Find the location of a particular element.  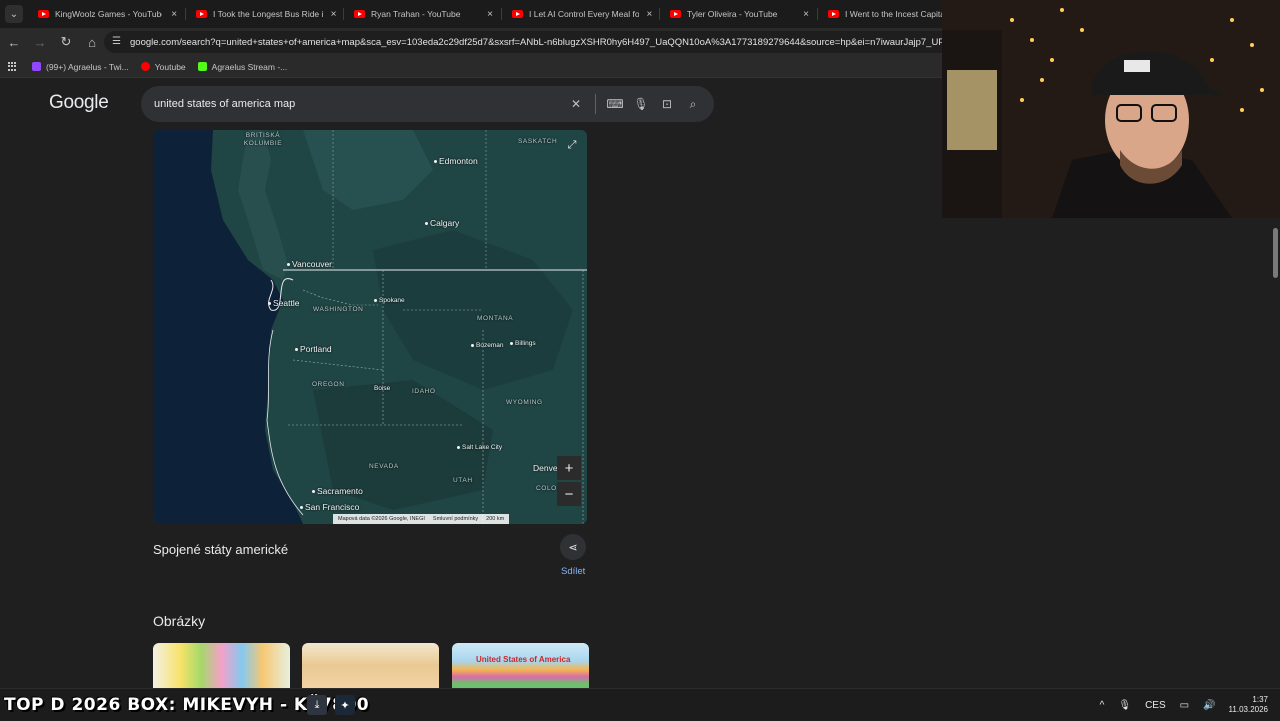

tab-title: I Let AI Control Every Meal for 7 Days is located at coordinates (584, 14).